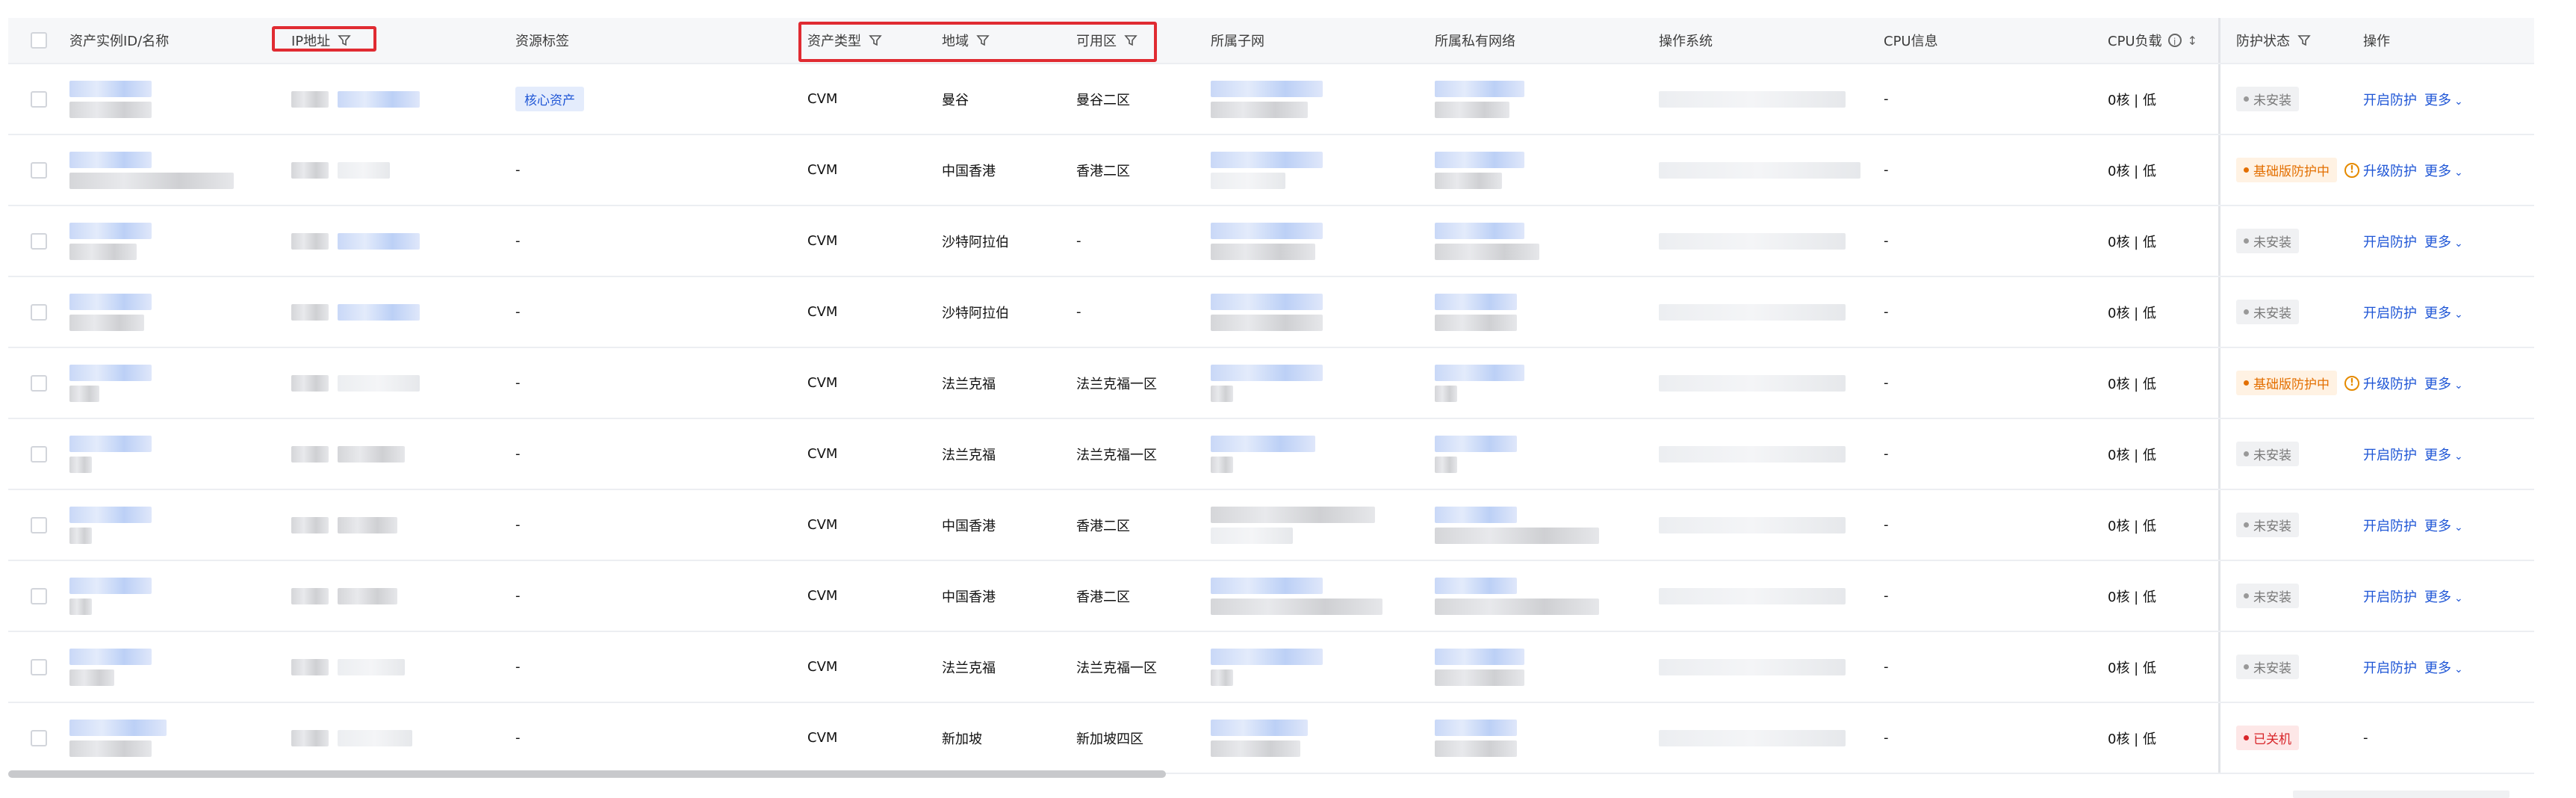  Describe the element at coordinates (1887, 525) in the screenshot. I see `cell-cpuinfo: -` at that location.